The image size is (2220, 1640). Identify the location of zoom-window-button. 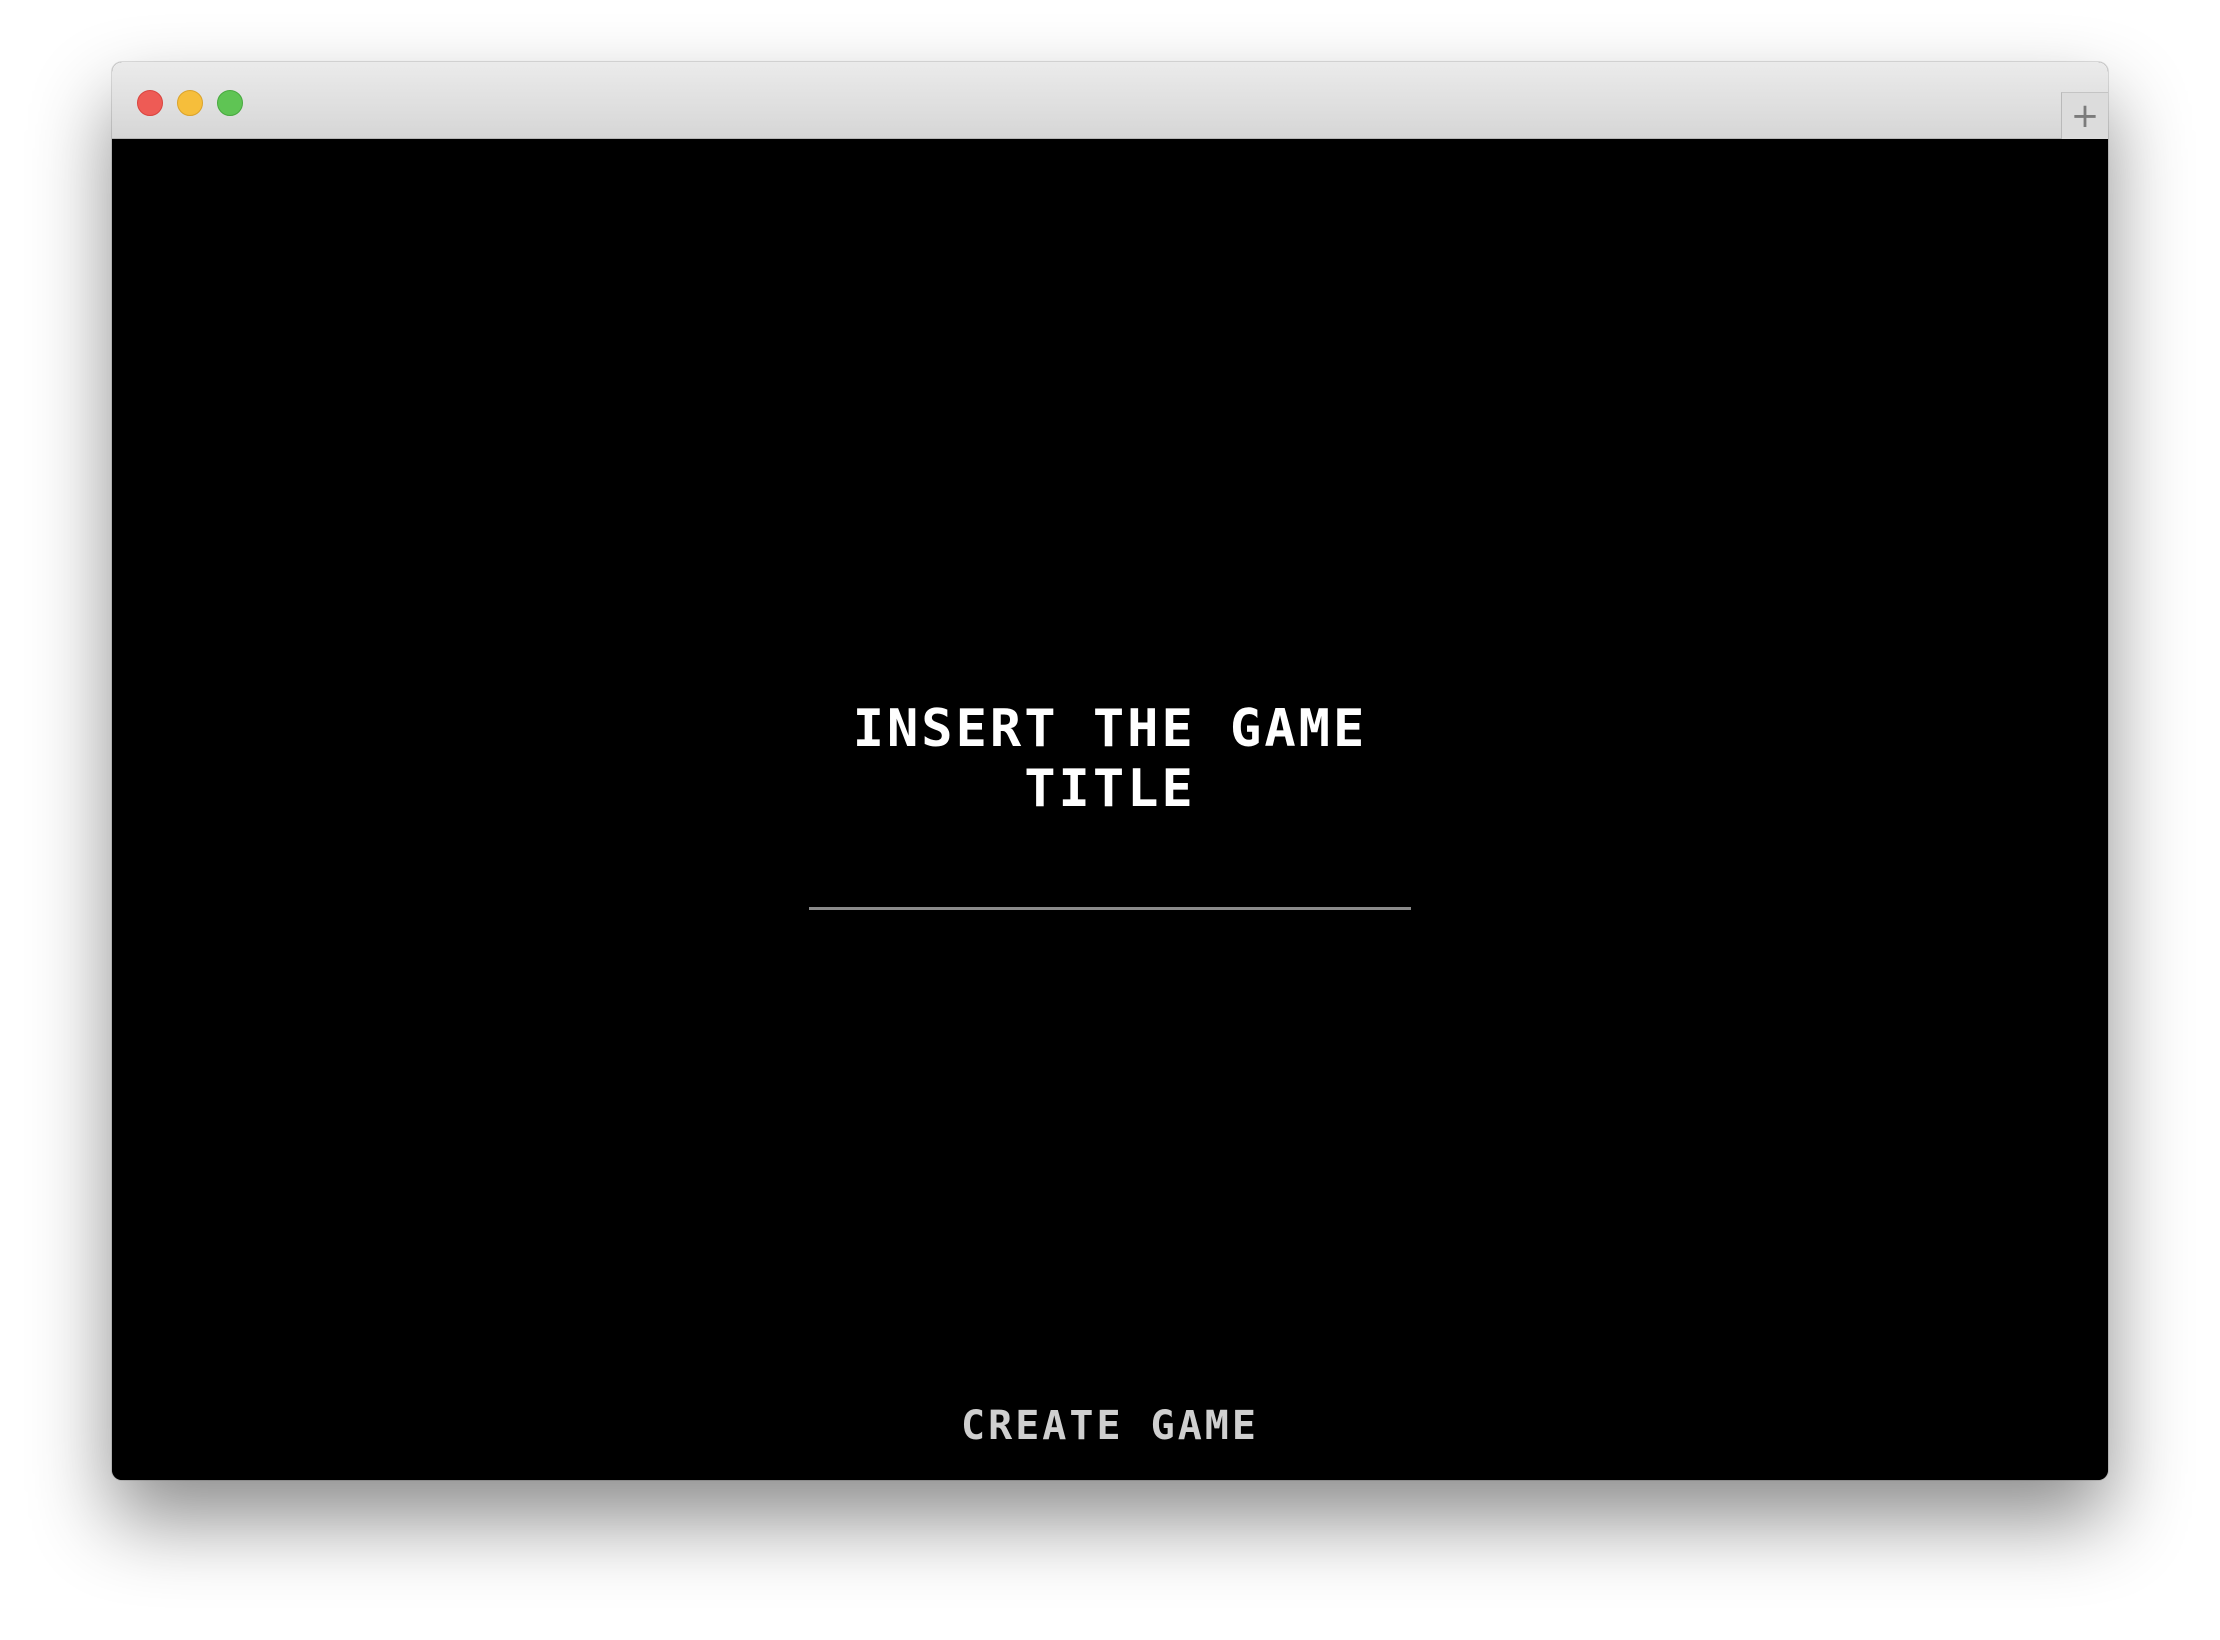
(230, 103).